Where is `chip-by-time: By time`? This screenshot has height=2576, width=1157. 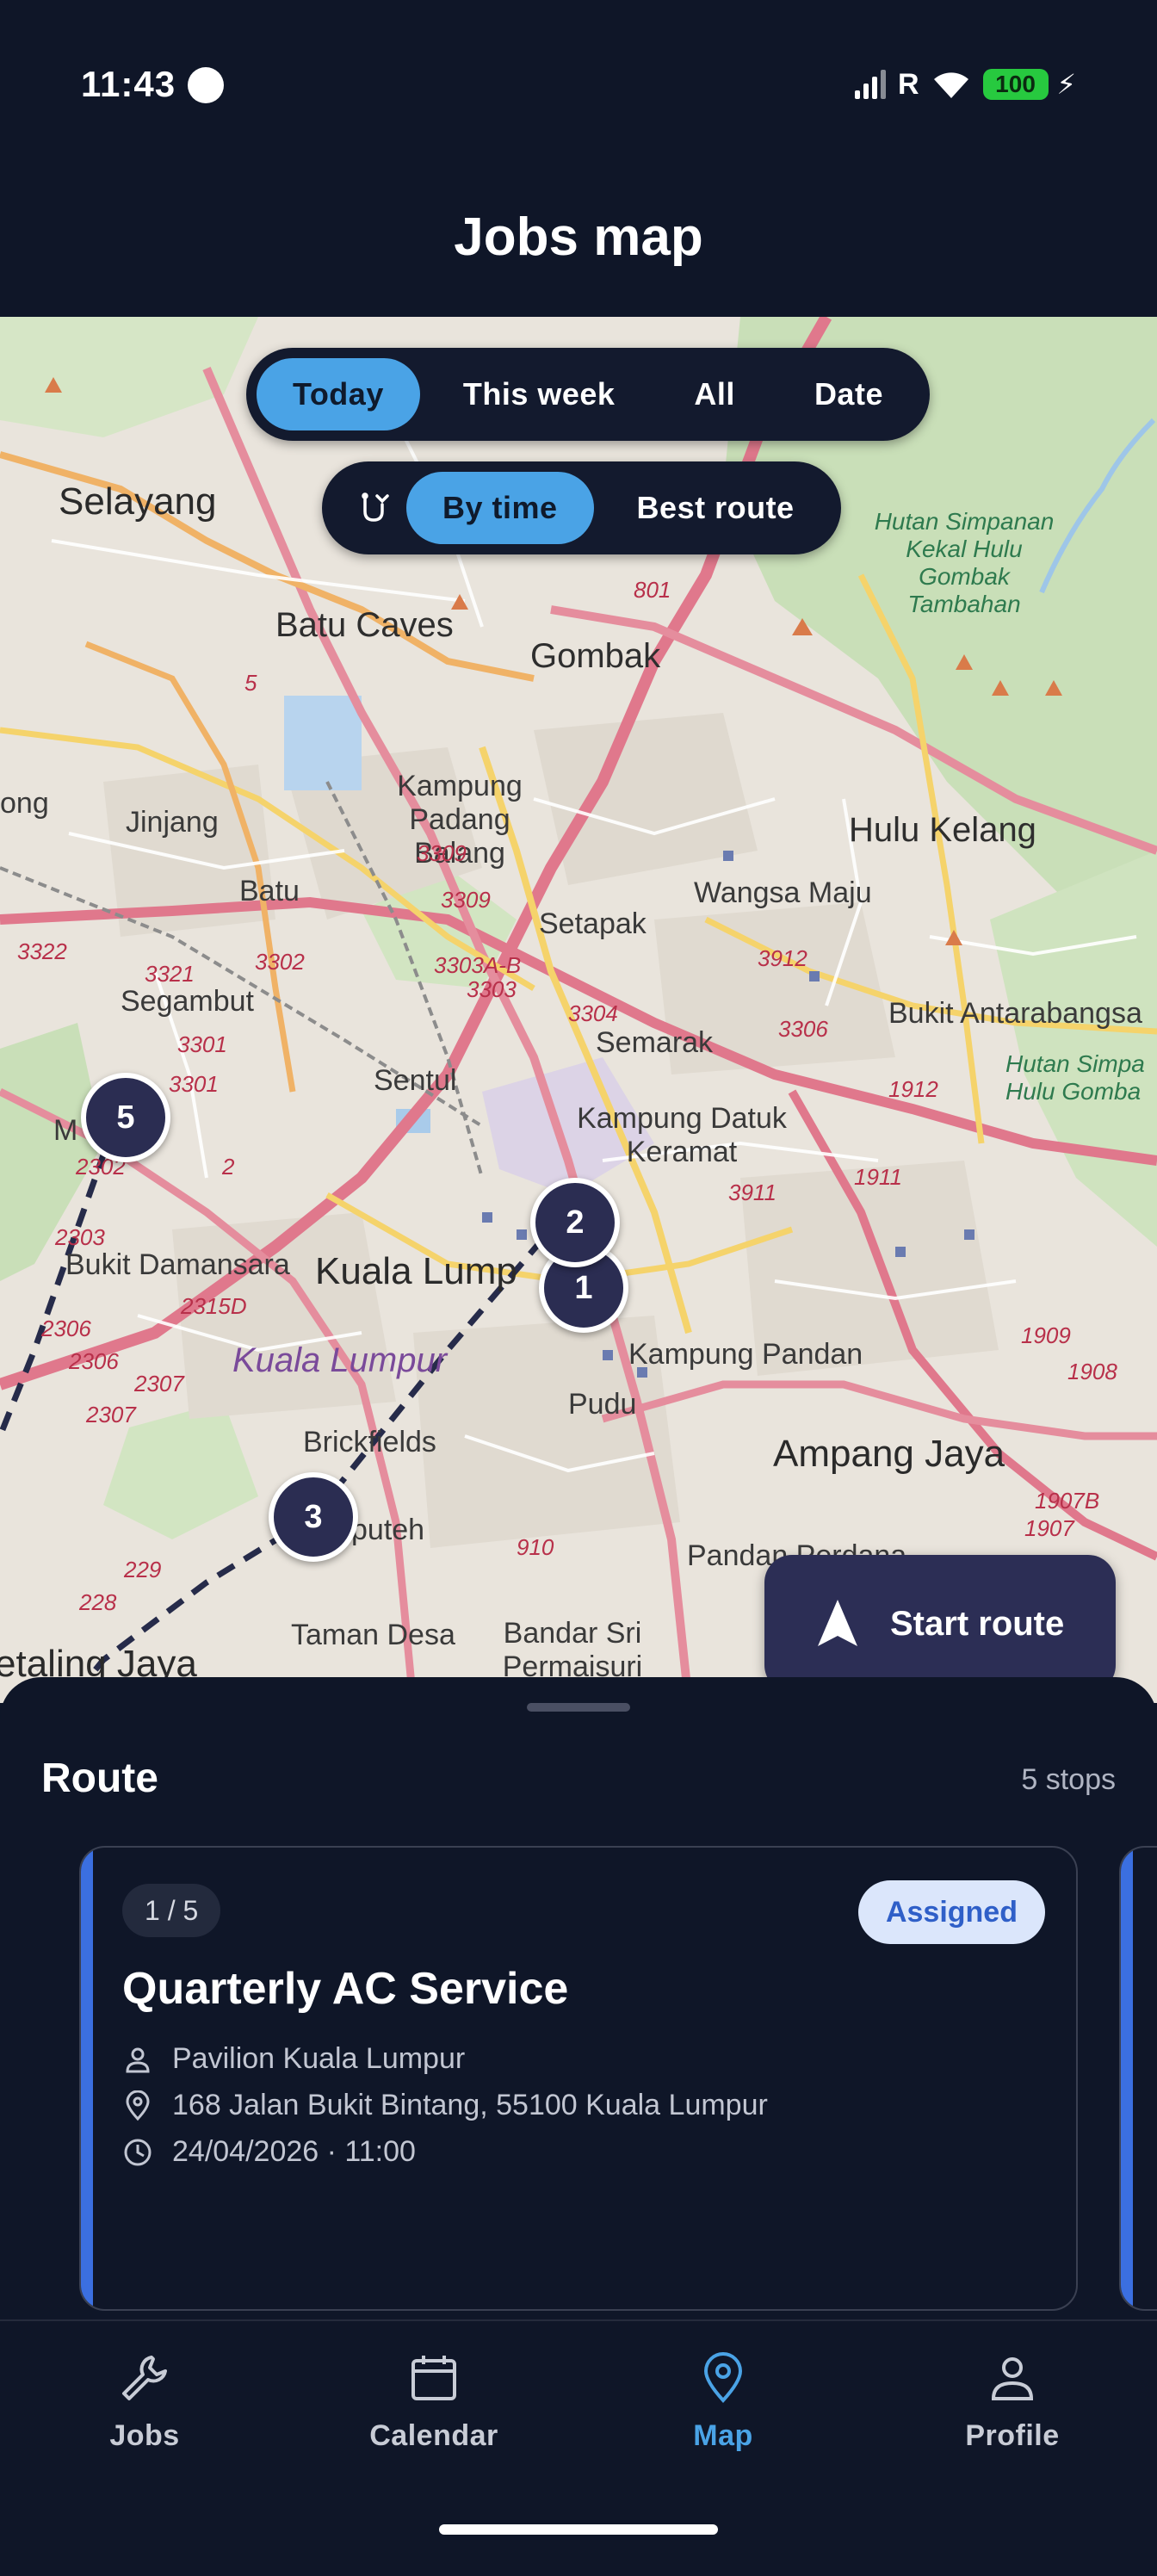 chip-by-time: By time is located at coordinates (500, 508).